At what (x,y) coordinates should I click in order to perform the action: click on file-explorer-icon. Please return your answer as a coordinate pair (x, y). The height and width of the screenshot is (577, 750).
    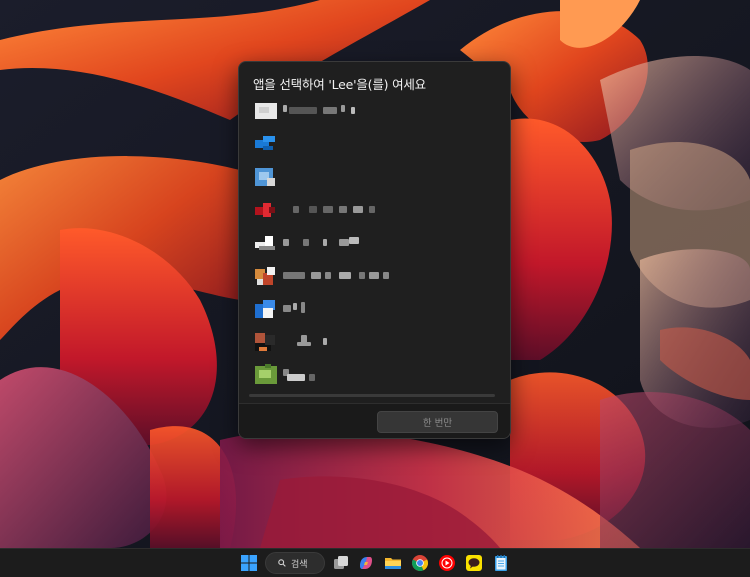
    Looking at the image, I should click on (393, 563).